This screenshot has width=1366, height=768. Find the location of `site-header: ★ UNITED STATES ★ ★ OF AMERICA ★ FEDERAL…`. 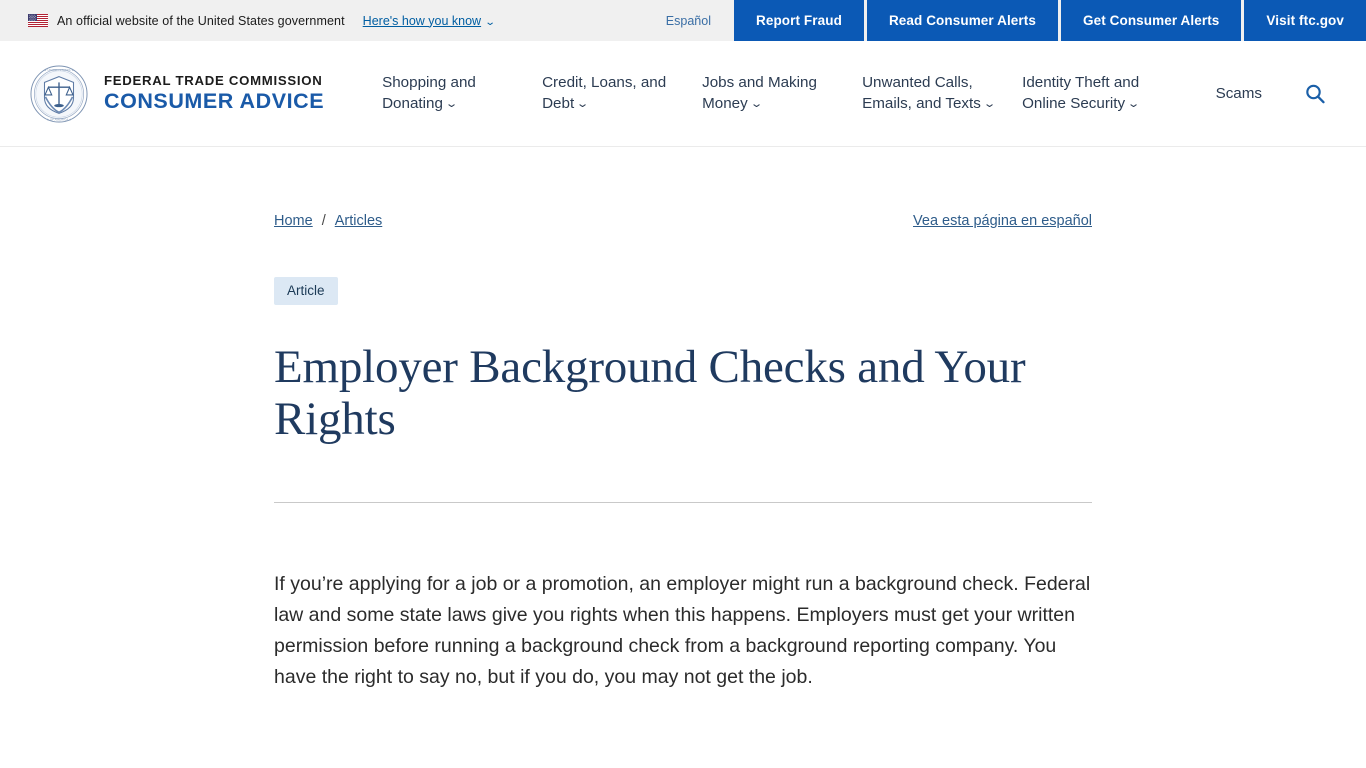

site-header: ★ UNITED STATES ★ ★ OF AMERICA ★ FEDERAL… is located at coordinates (683, 94).